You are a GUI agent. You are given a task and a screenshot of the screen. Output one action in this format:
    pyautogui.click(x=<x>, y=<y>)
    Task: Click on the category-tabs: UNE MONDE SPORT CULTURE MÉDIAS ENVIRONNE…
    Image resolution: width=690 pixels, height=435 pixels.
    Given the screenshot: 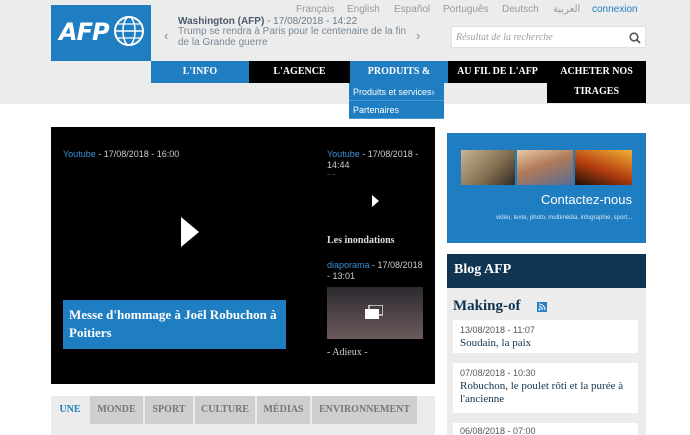 What is the action you would take?
    pyautogui.click(x=243, y=415)
    